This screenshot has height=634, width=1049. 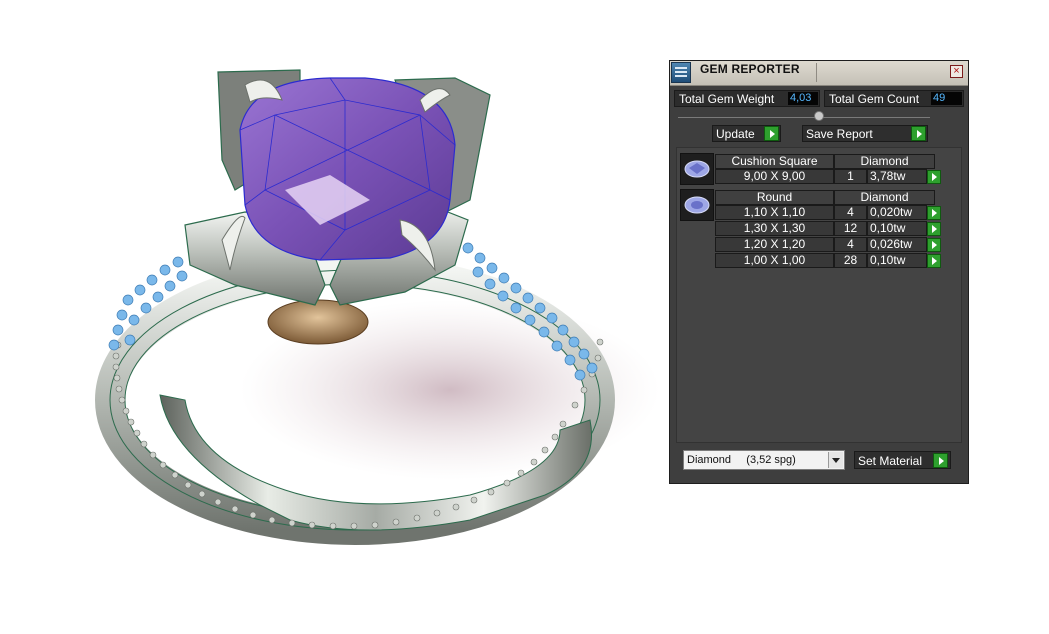 I want to click on set-material-button-label: Set Material, so click(x=890, y=461).